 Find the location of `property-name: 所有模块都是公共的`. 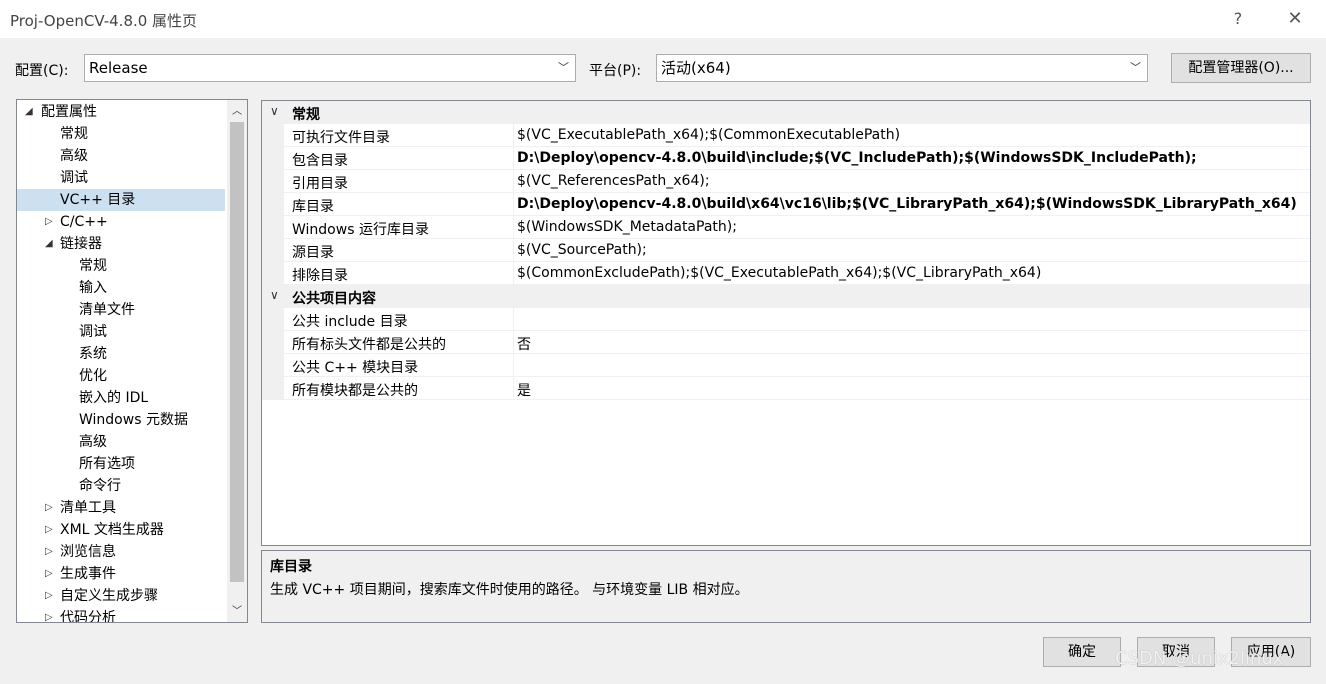

property-name: 所有模块都是公共的 is located at coordinates (355, 391).